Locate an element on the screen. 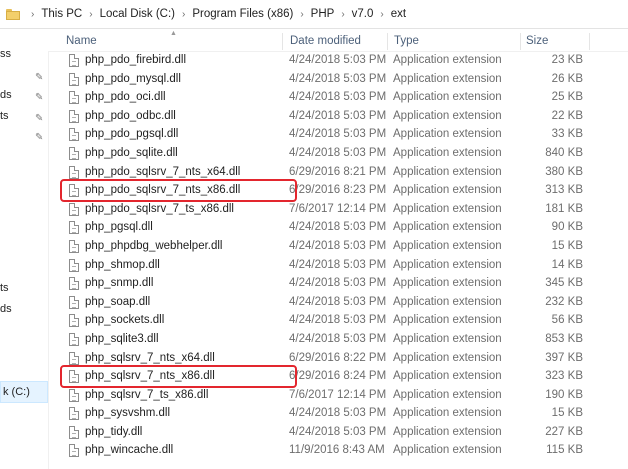 The image size is (628, 469). navigation-pane: ss ✎ ds ✎ ts ✎ ✎ ts ds k (C:) is located at coordinates (24, 249).